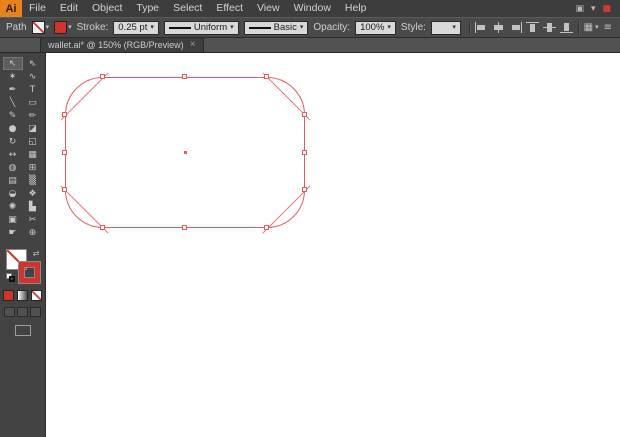 This screenshot has width=620, height=437. Describe the element at coordinates (588, 27) in the screenshot. I see `transform-grid-icon: ▦` at that location.